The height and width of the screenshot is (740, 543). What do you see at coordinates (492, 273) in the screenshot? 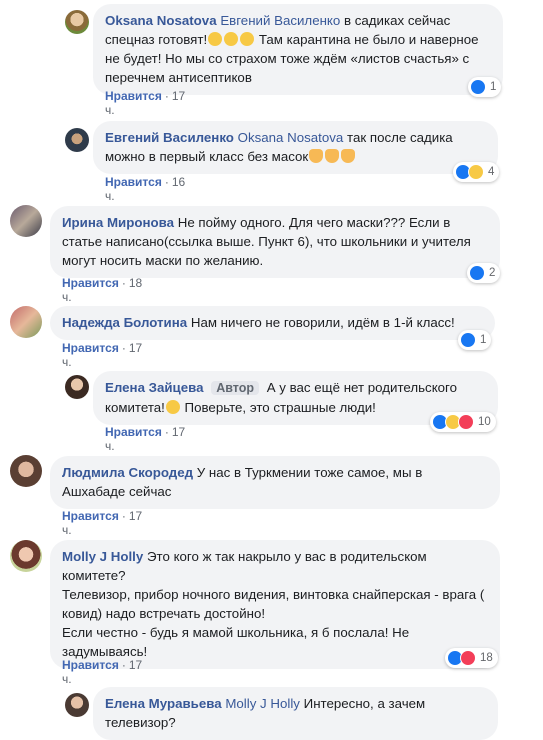
I see `reaction-count: 2` at bounding box center [492, 273].